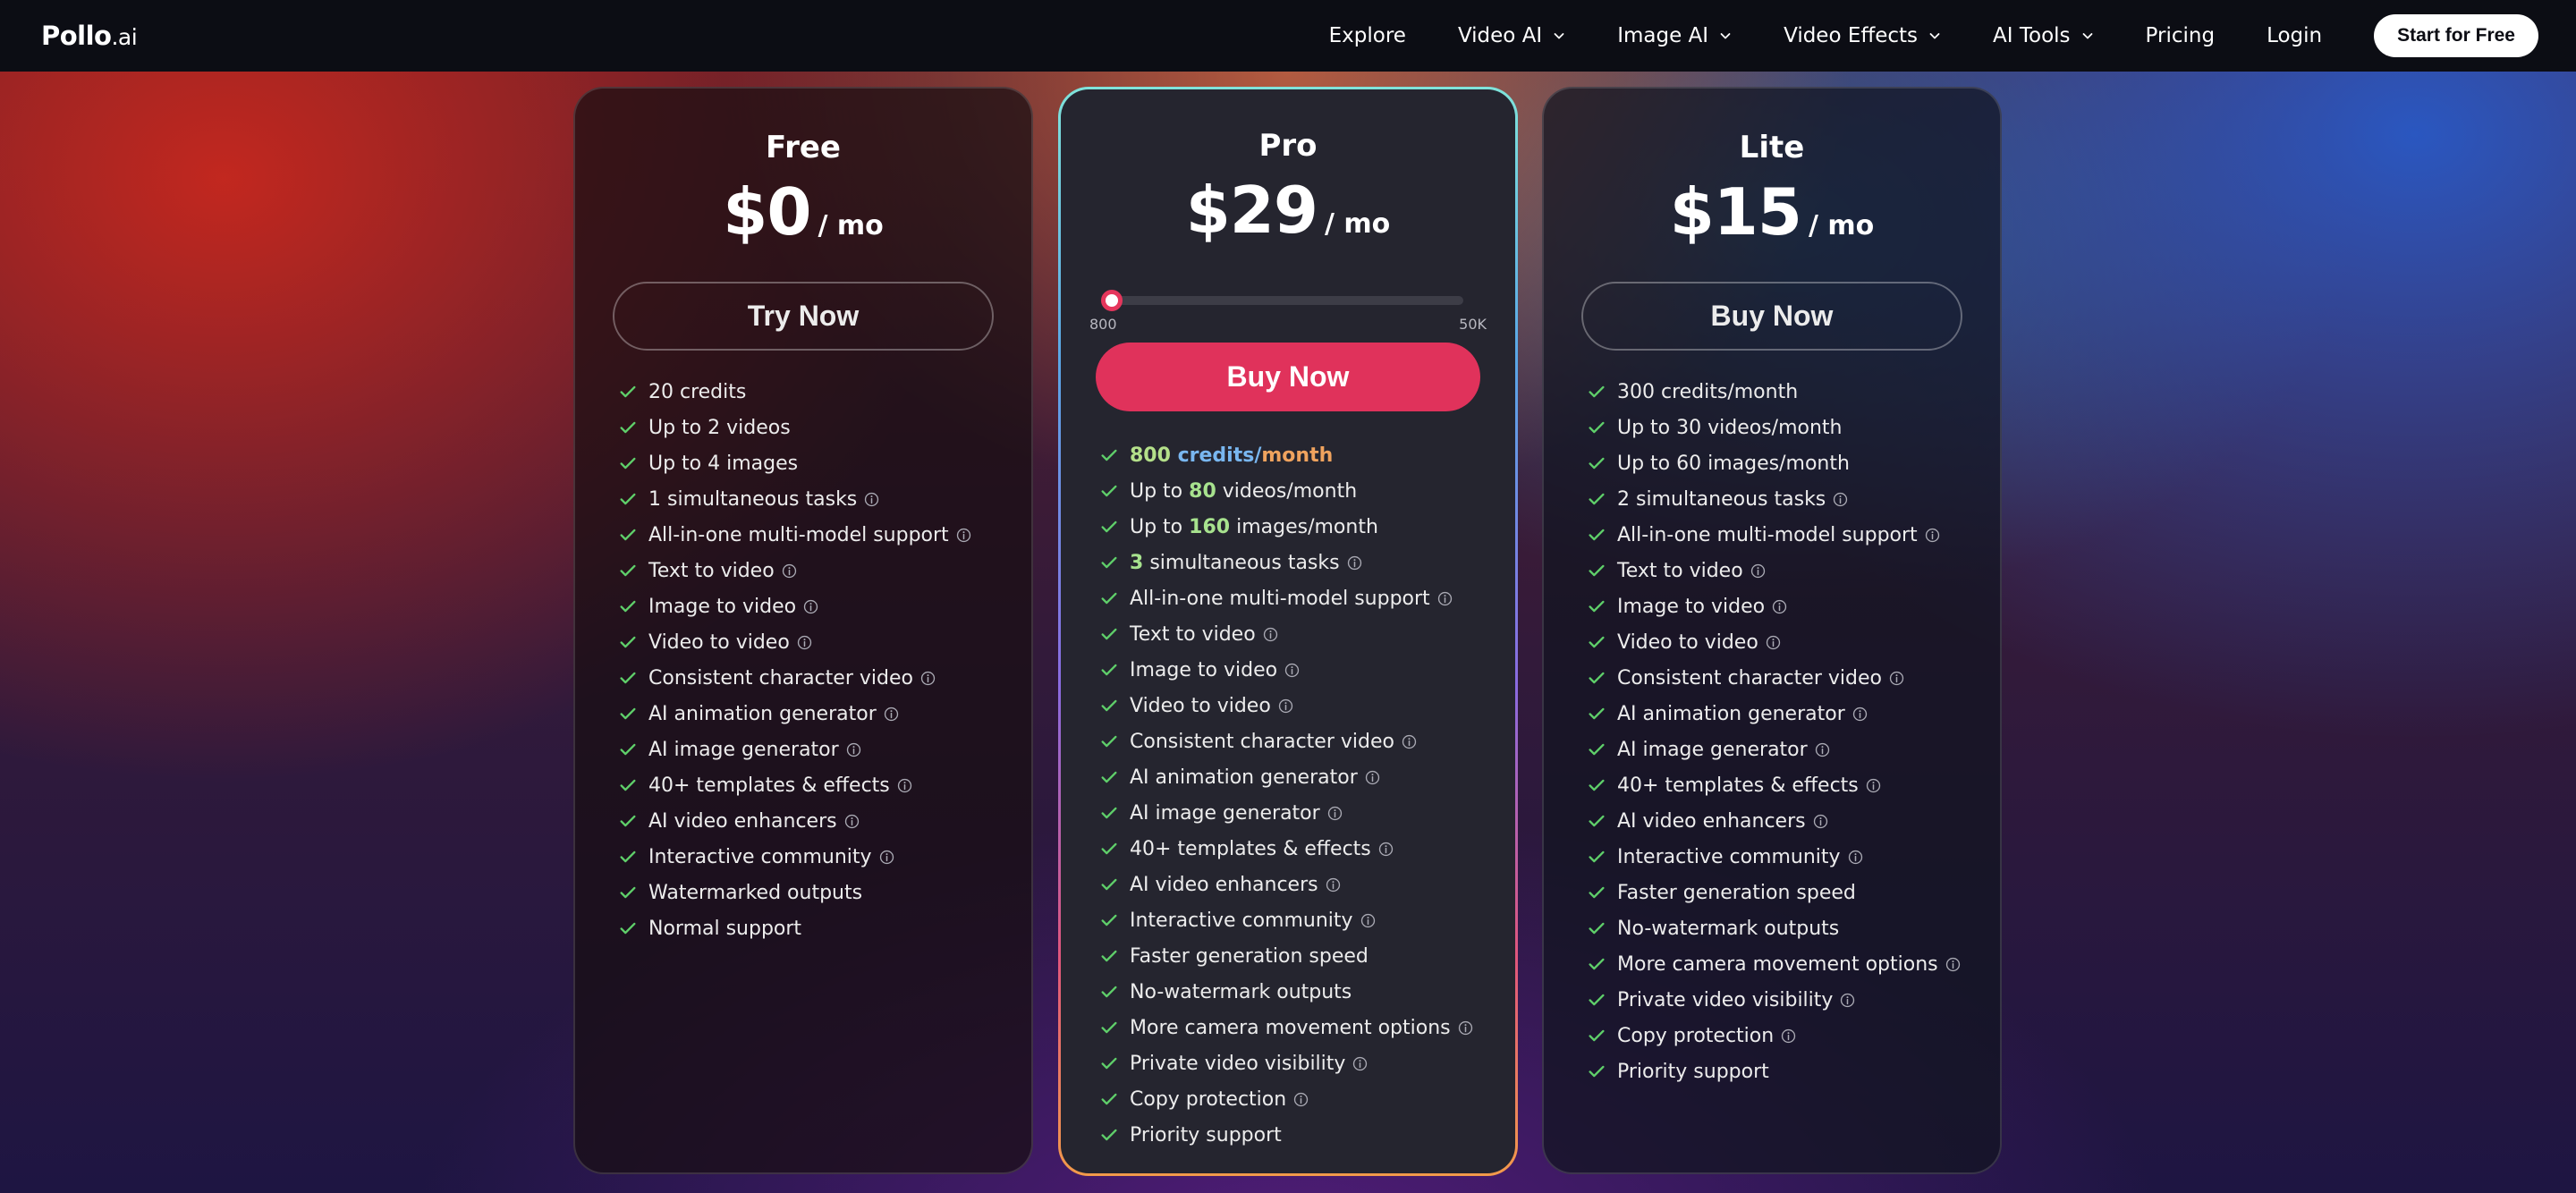 The image size is (2576, 1193). What do you see at coordinates (1793, 427) in the screenshot?
I see `list-item: Up to 30 videos/month` at bounding box center [1793, 427].